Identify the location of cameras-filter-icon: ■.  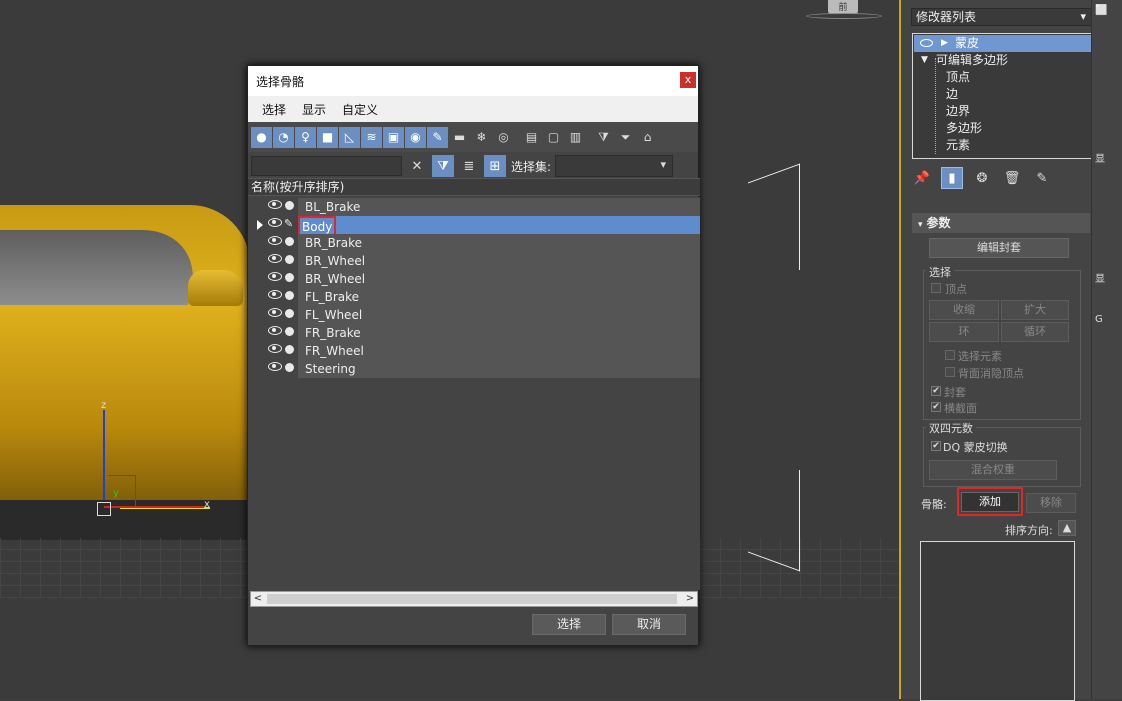
(327, 137).